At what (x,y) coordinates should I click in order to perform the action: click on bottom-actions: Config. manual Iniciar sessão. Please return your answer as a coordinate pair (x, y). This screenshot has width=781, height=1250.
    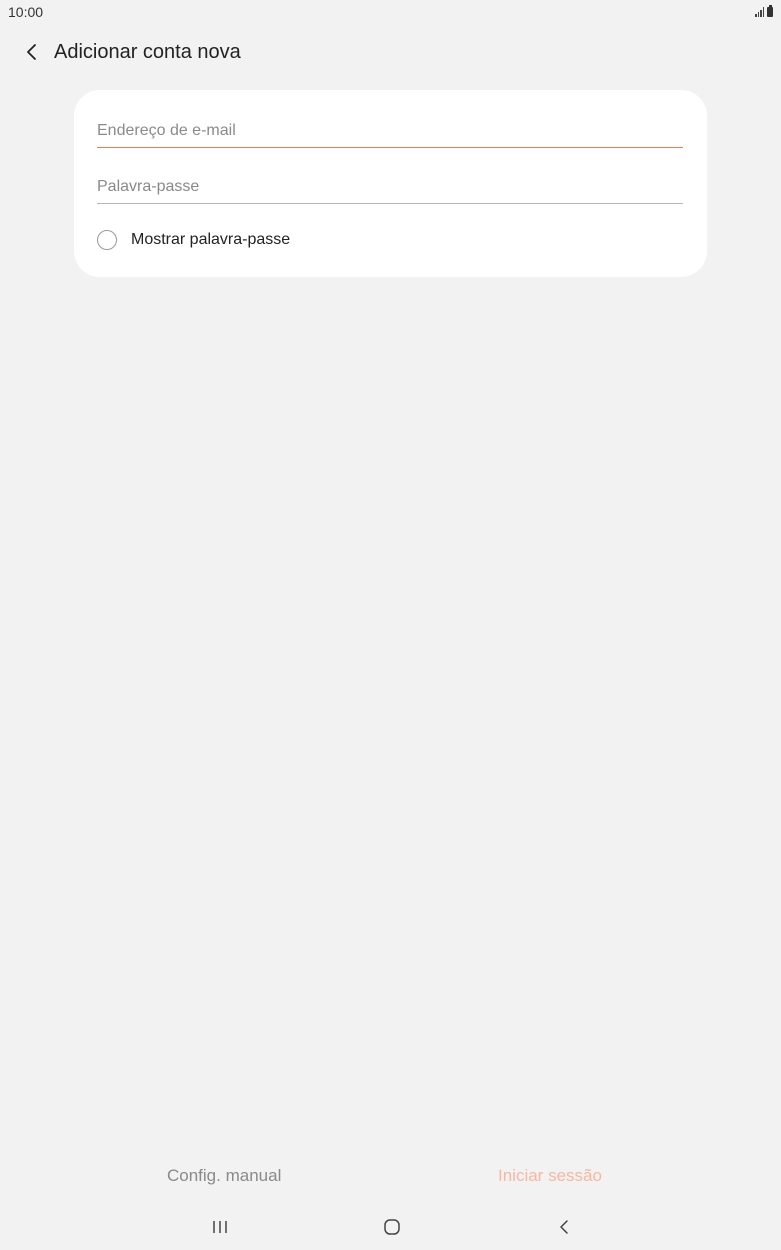
    Looking at the image, I should click on (390, 1177).